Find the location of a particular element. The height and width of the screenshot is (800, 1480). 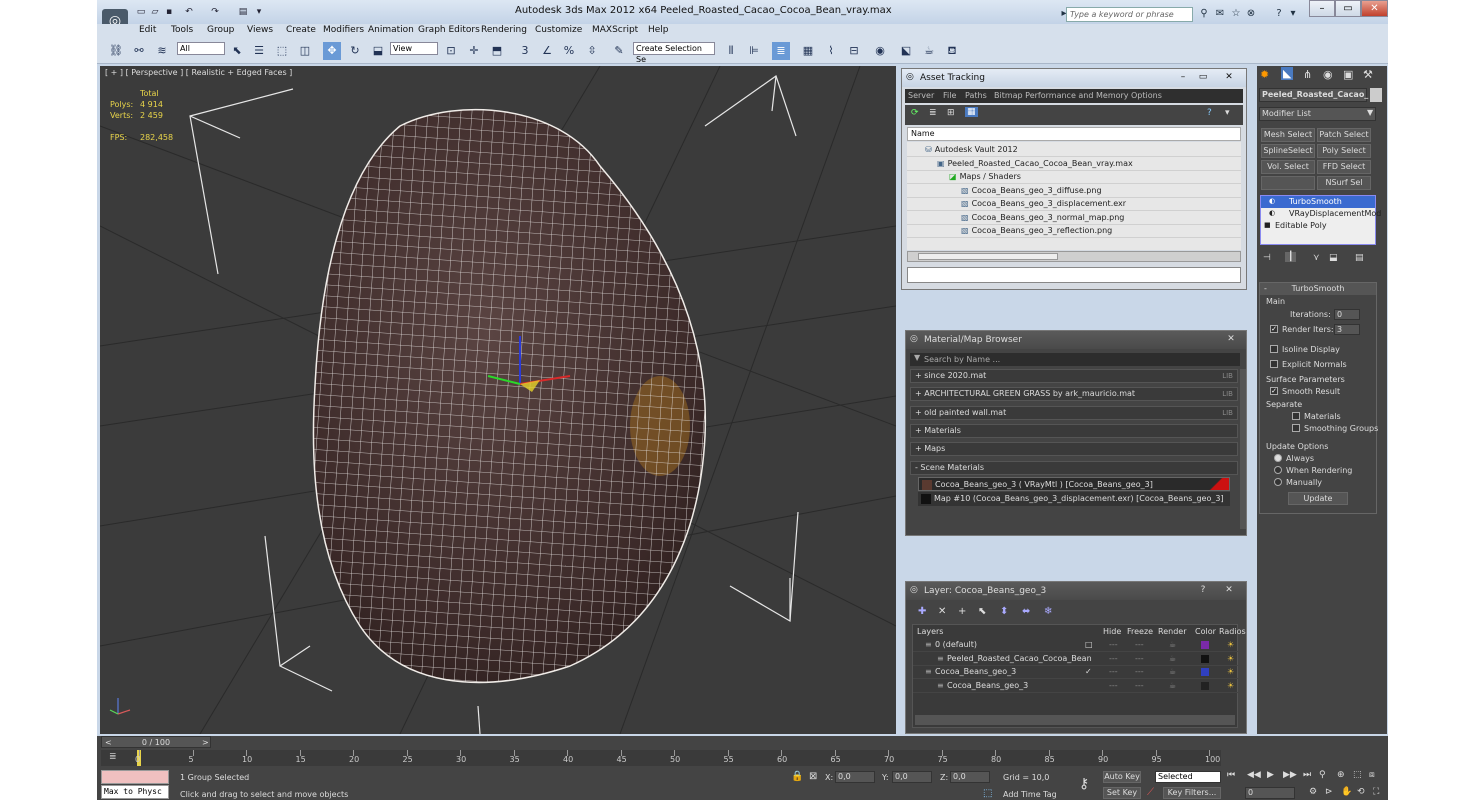

select-and-link-icon: ⛓ is located at coordinates (116, 51).